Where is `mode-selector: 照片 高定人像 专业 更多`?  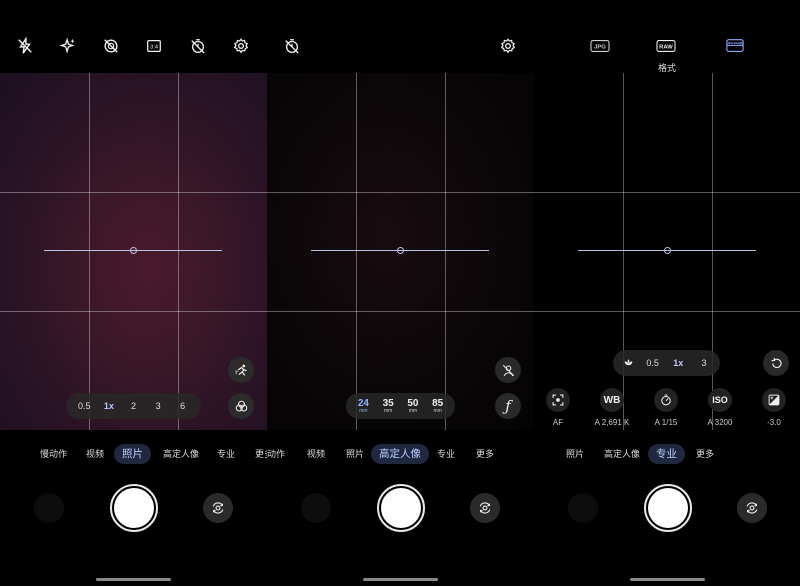 mode-selector: 照片 高定人像 专业 更多 is located at coordinates (667, 454).